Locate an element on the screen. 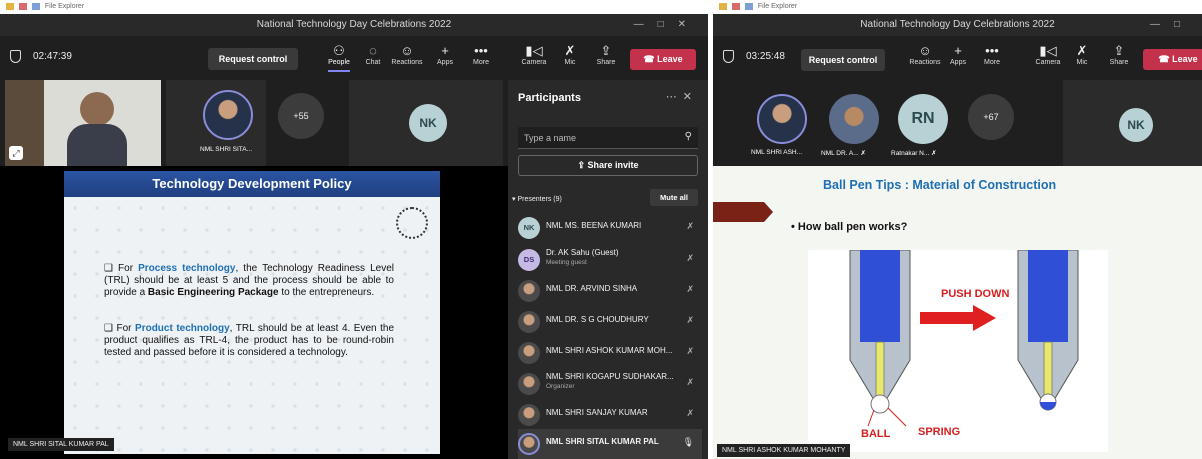 This screenshot has width=1202, height=459. spring-label: SPRING is located at coordinates (939, 432).